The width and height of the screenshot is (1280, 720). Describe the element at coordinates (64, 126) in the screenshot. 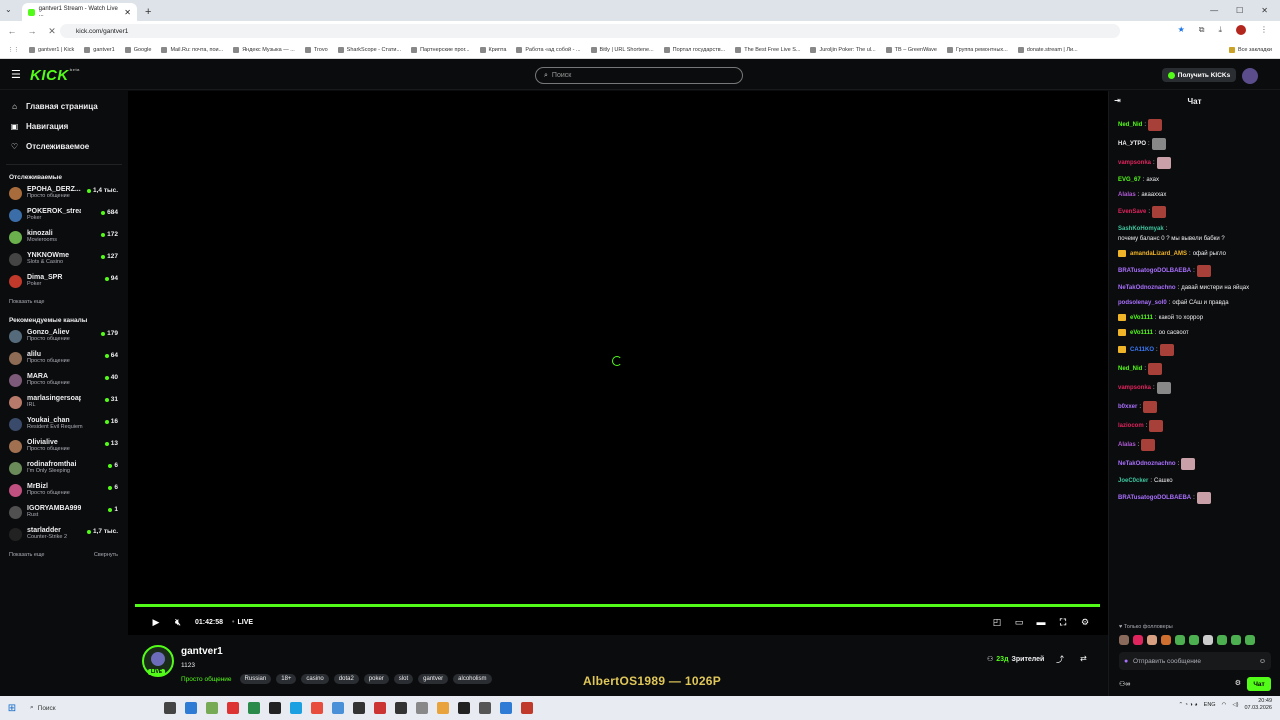

I see `sidebar-menu-item: ▣ Навигация` at that location.